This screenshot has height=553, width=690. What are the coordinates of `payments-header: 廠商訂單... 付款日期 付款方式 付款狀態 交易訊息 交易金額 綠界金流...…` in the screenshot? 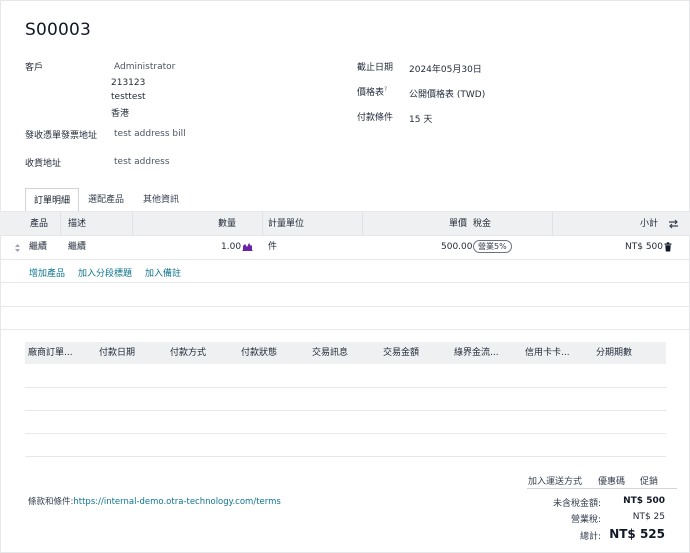 It's located at (345, 353).